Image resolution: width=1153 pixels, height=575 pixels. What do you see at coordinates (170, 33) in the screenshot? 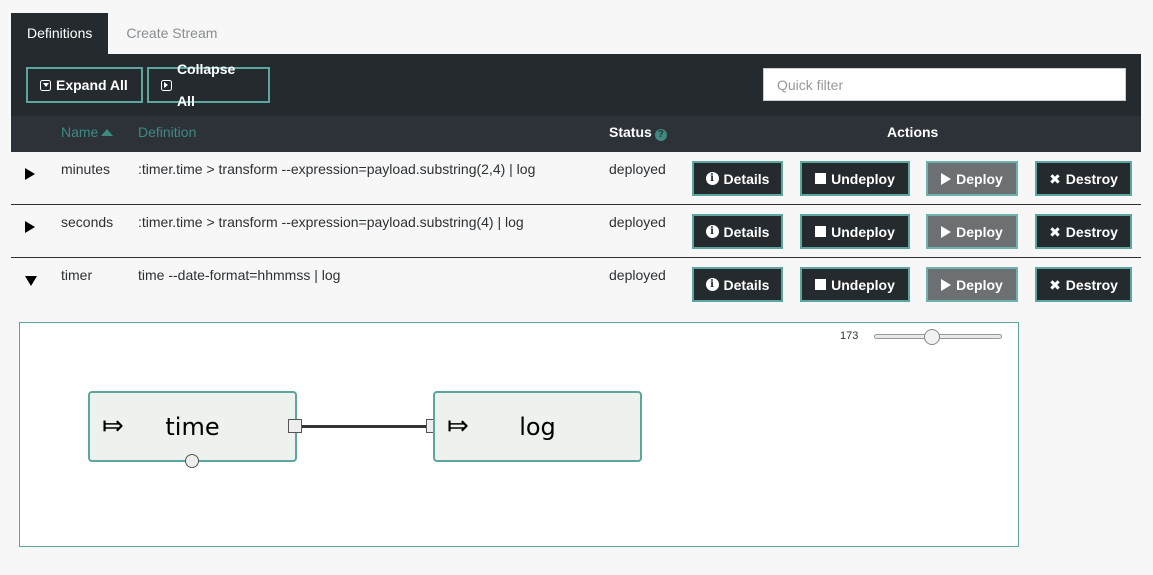
I see `tab-create-stream: Create Stream` at bounding box center [170, 33].